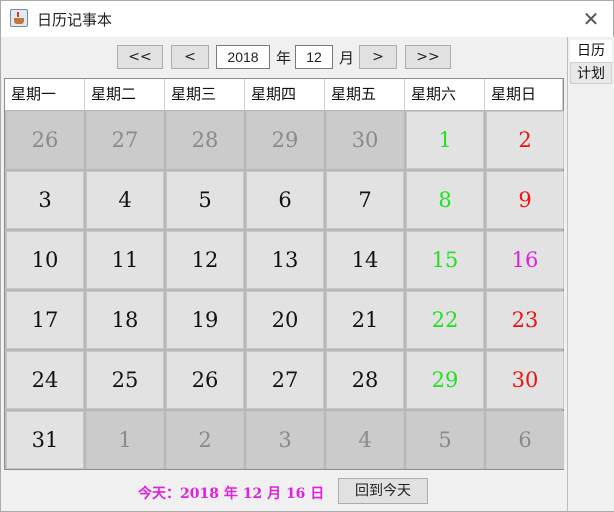 The image size is (614, 512). I want to click on day-cell: 29, so click(445, 380).